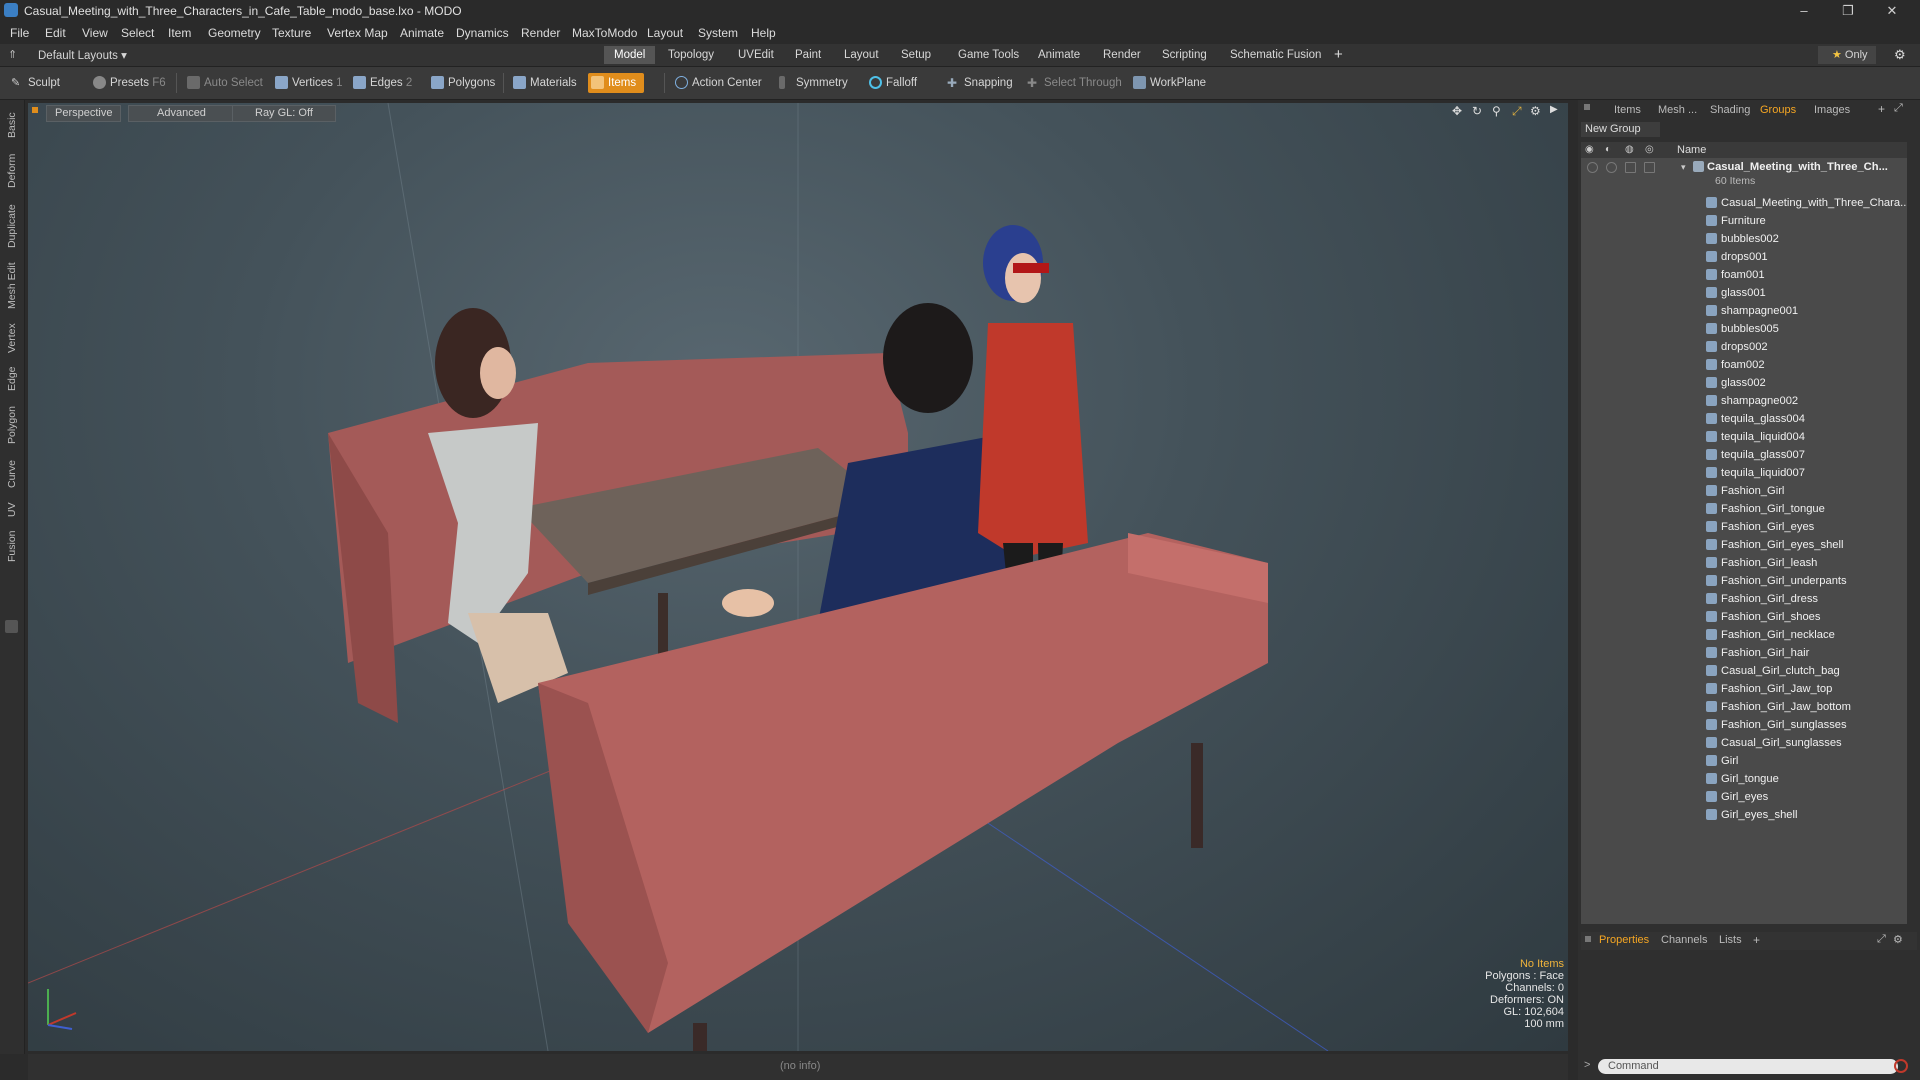 The height and width of the screenshot is (1080, 1920). What do you see at coordinates (1748, 1066) in the screenshot?
I see `command-input: Command` at bounding box center [1748, 1066].